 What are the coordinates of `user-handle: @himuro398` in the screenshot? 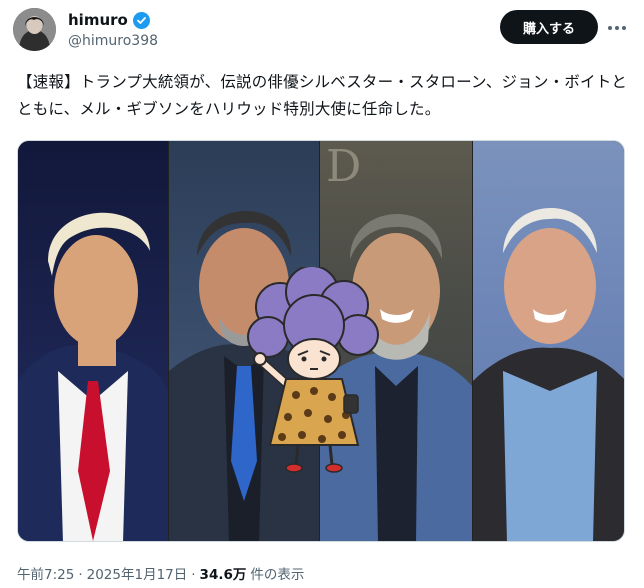 It's located at (113, 41).